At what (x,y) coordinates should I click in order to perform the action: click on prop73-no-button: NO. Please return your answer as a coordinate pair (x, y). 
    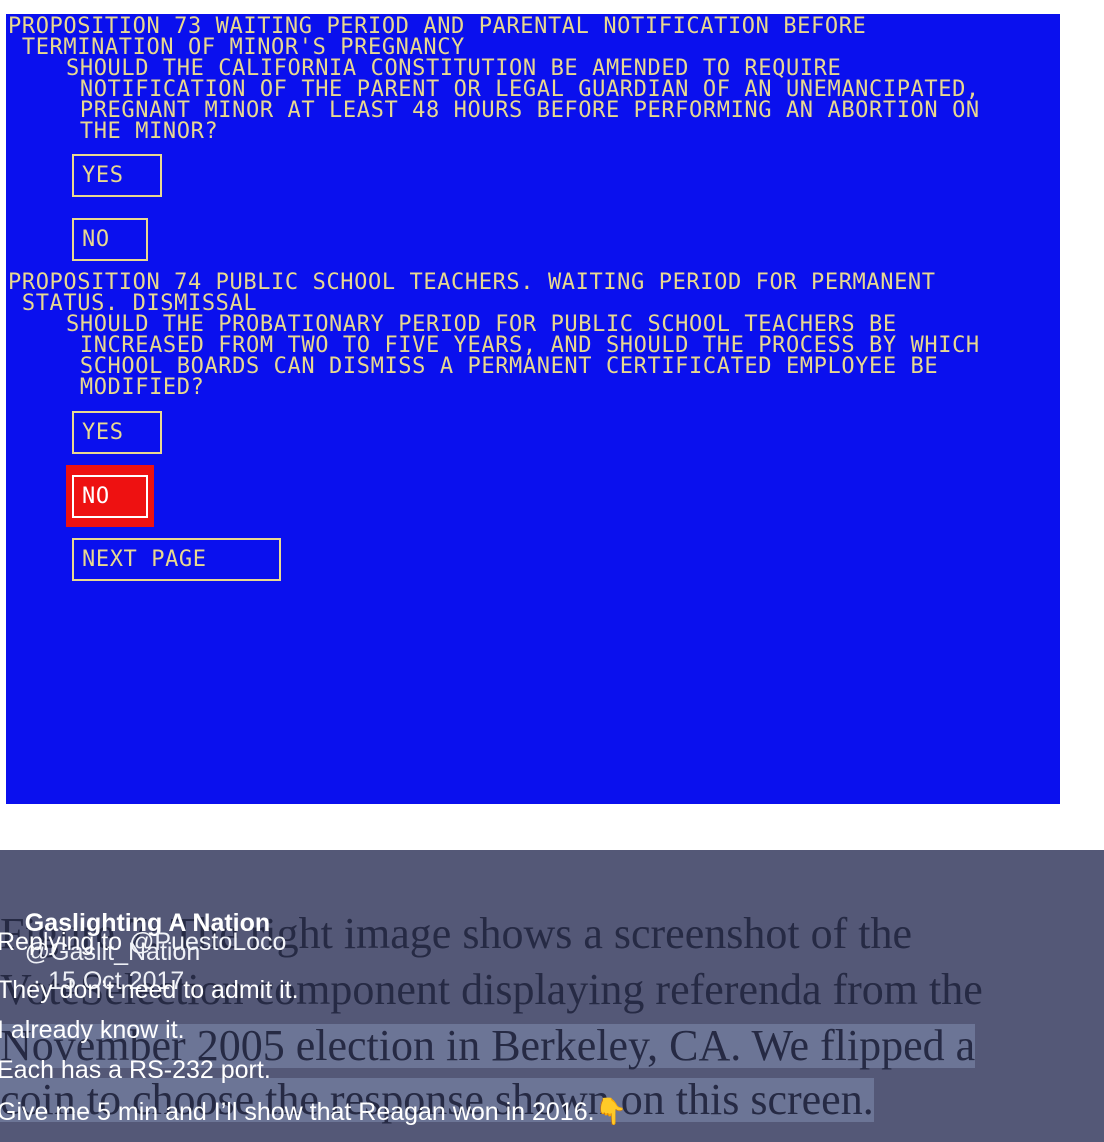
    Looking at the image, I should click on (110, 239).